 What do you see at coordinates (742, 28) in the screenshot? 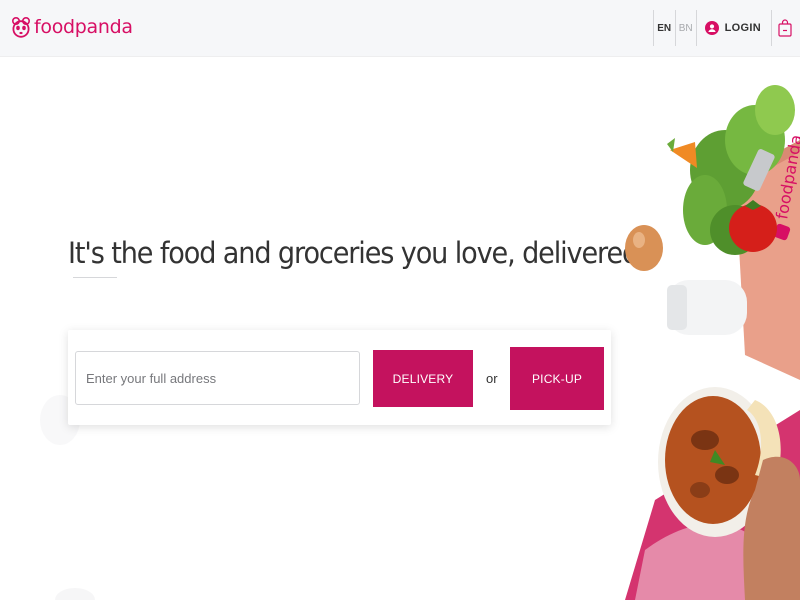
I see `login-label: LOGIN` at bounding box center [742, 28].